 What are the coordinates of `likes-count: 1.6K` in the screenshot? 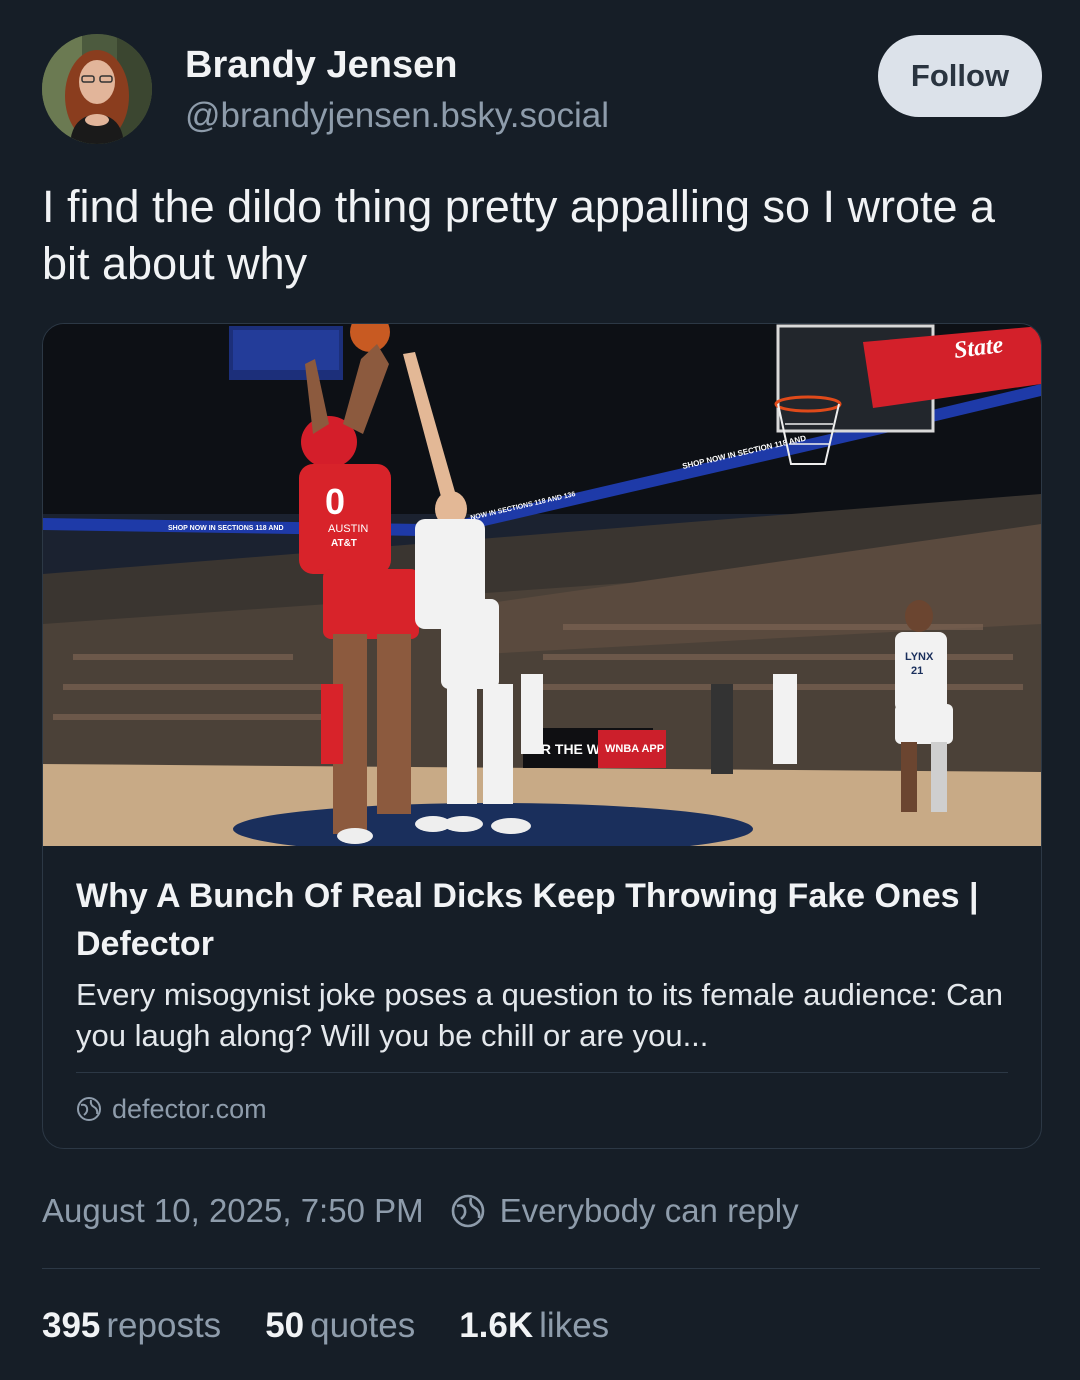 It's located at (496, 1325).